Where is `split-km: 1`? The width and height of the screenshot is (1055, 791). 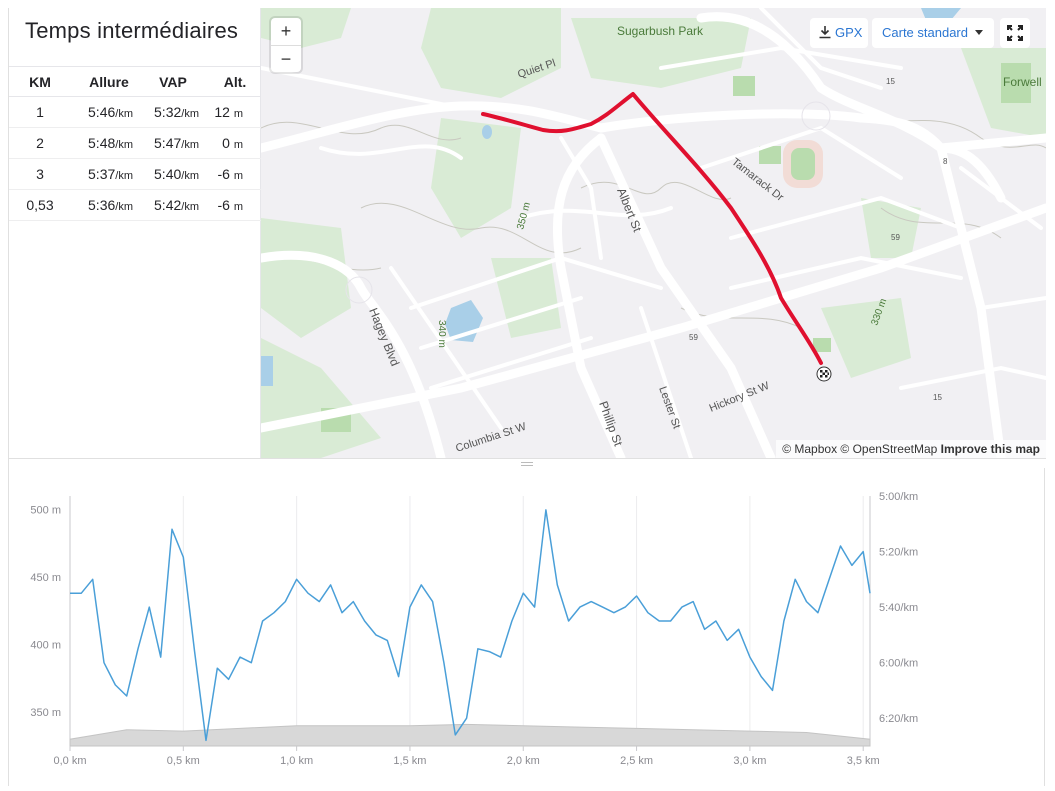 split-km: 1 is located at coordinates (40, 112).